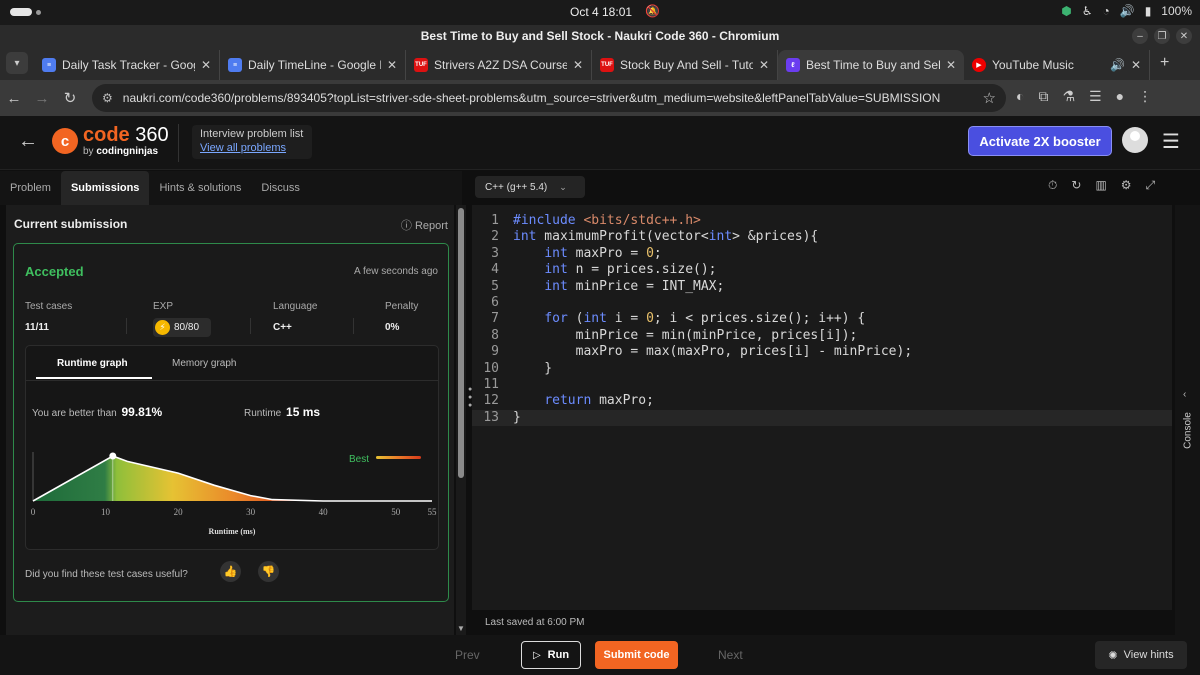 This screenshot has height=675, width=1200. Describe the element at coordinates (280, 188) in the screenshot. I see `tab-discuss: Discuss` at that location.